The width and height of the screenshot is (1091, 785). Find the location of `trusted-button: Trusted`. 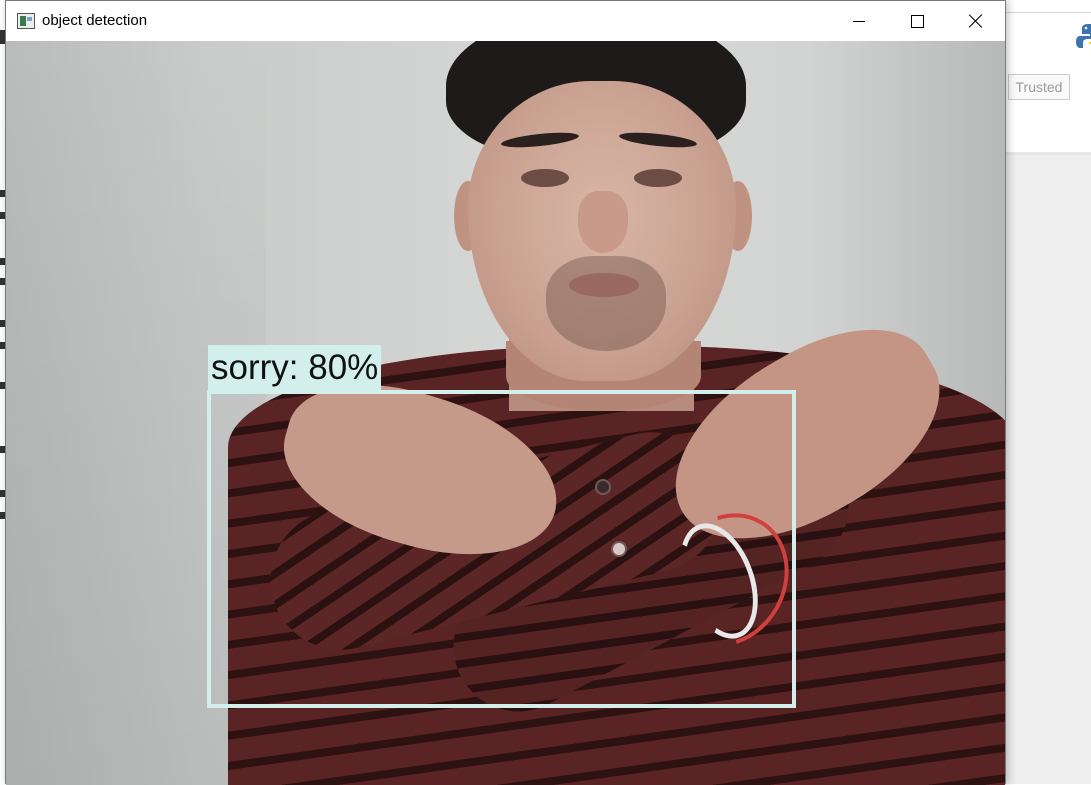

trusted-button: Trusted is located at coordinates (1039, 87).